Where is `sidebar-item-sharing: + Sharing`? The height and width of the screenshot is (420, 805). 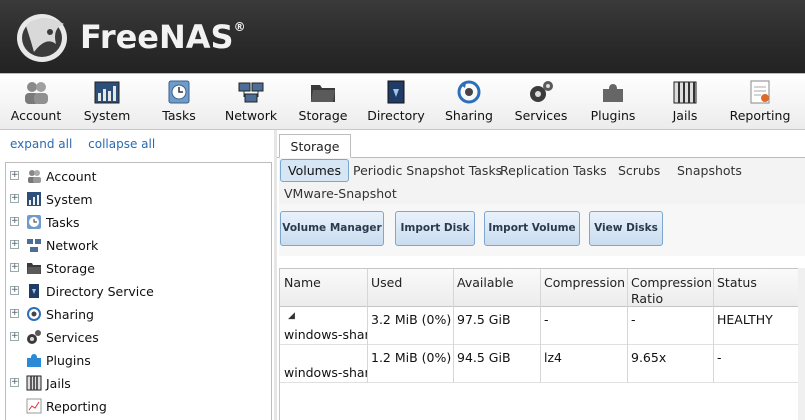 sidebar-item-sharing: + Sharing is located at coordinates (138, 314).